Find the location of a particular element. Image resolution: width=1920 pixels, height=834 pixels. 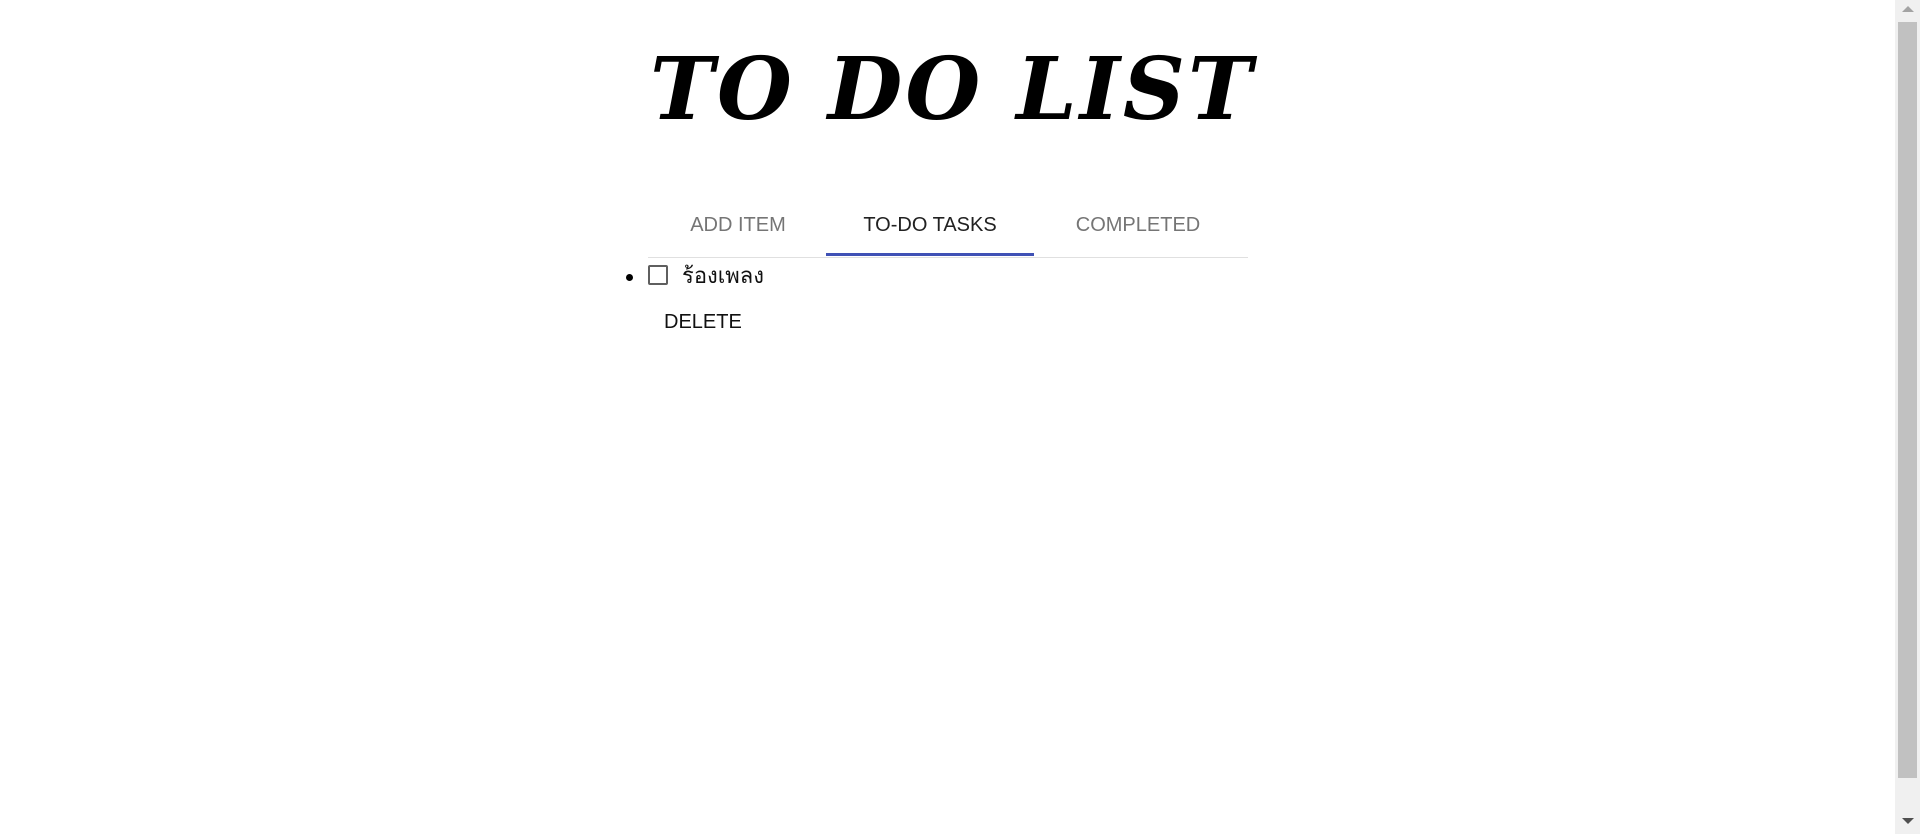

bullet-icon is located at coordinates (629, 277).